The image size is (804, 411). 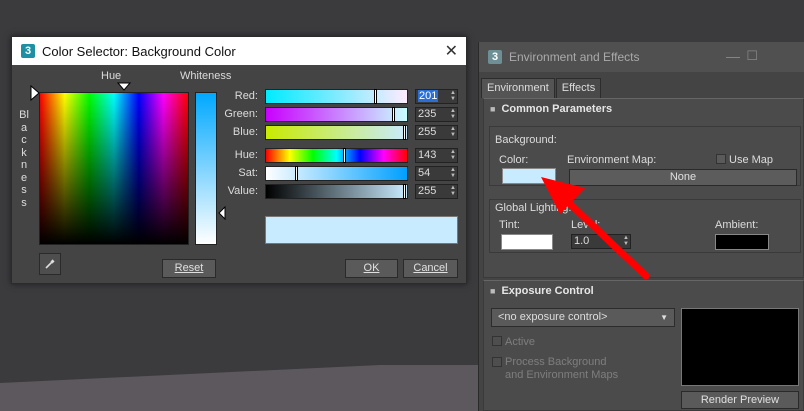 What do you see at coordinates (436, 155) in the screenshot?
I see `channel-value-spinner: 143 ▲ ▼` at bounding box center [436, 155].